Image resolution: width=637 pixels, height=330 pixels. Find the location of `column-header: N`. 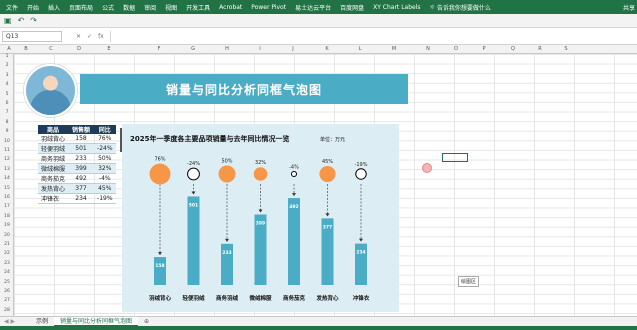

column-header: N is located at coordinates (428, 49).